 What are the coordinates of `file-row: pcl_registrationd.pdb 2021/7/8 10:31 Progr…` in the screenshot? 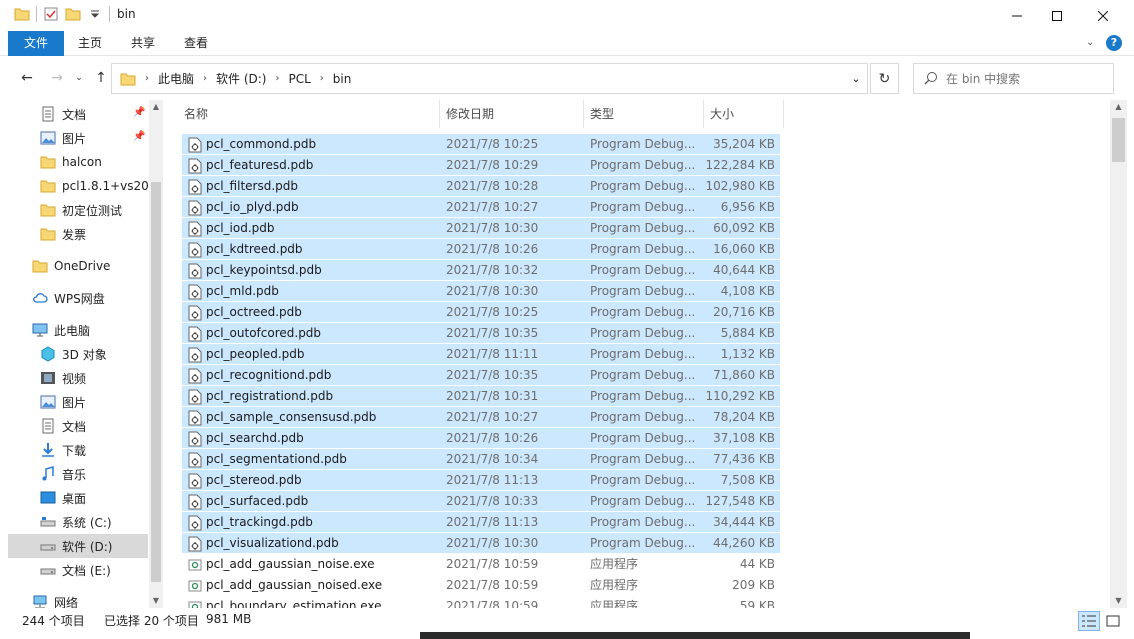 It's located at (481, 396).